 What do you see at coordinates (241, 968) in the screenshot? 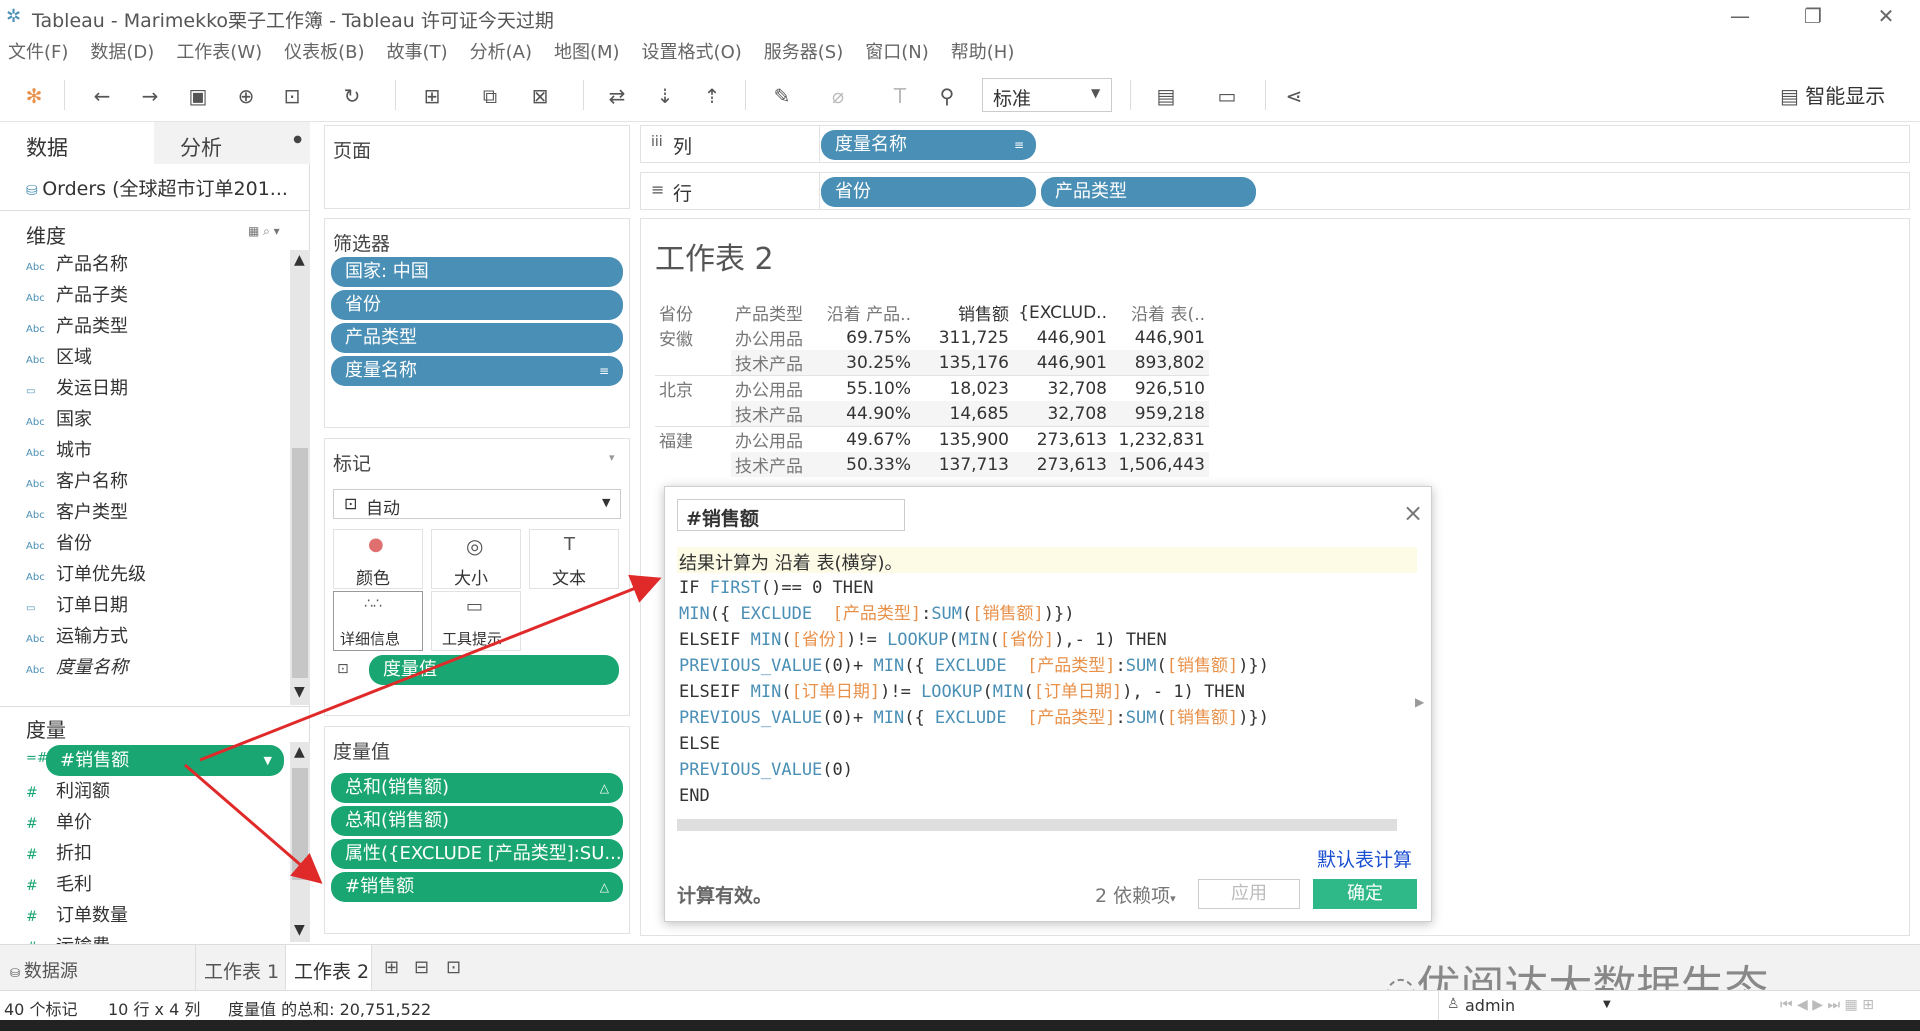
I see `sheet-tab-1: 工作表 1` at bounding box center [241, 968].